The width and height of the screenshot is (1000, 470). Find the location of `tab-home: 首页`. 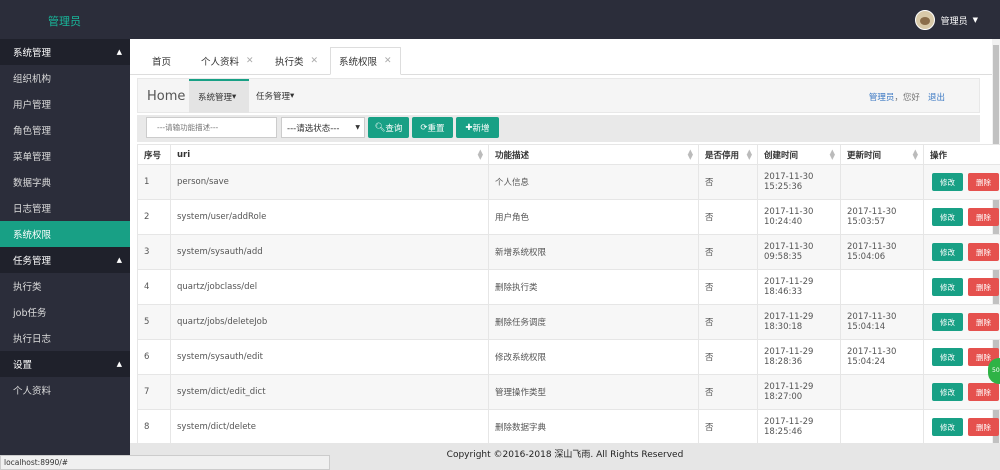

tab-home: 首页 is located at coordinates (161, 61).